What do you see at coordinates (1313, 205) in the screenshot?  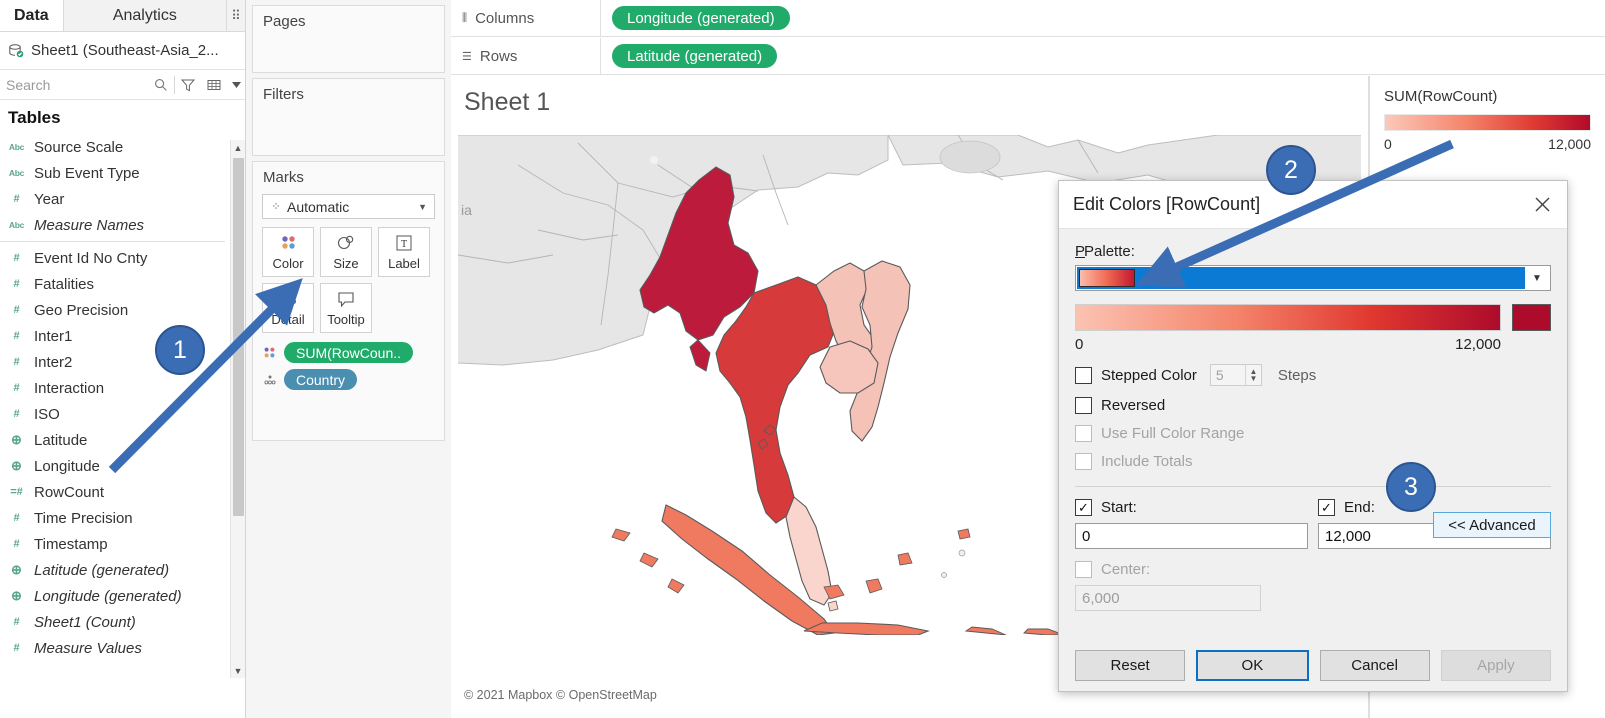 I see `dialog-titlebar: Edit Colors [RowCount]` at bounding box center [1313, 205].